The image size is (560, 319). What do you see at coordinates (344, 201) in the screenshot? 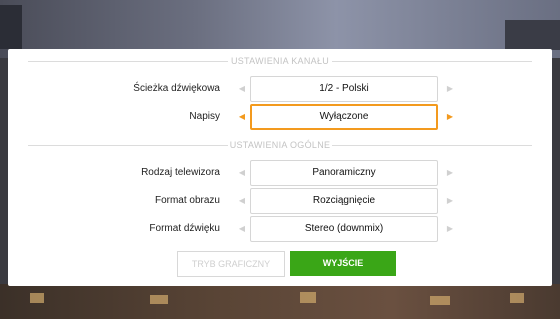
I see `setting-value-picture-format: Rozciągnięcie` at bounding box center [344, 201].